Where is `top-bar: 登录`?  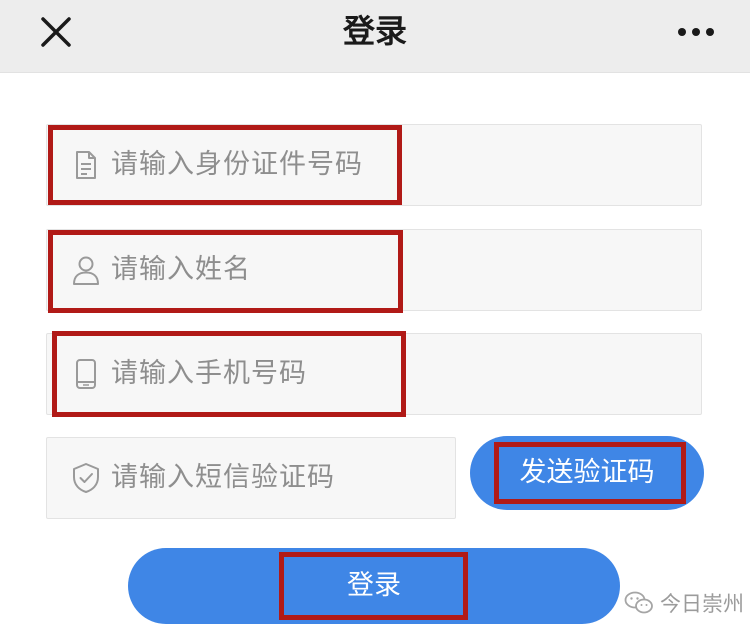 top-bar: 登录 is located at coordinates (375, 36).